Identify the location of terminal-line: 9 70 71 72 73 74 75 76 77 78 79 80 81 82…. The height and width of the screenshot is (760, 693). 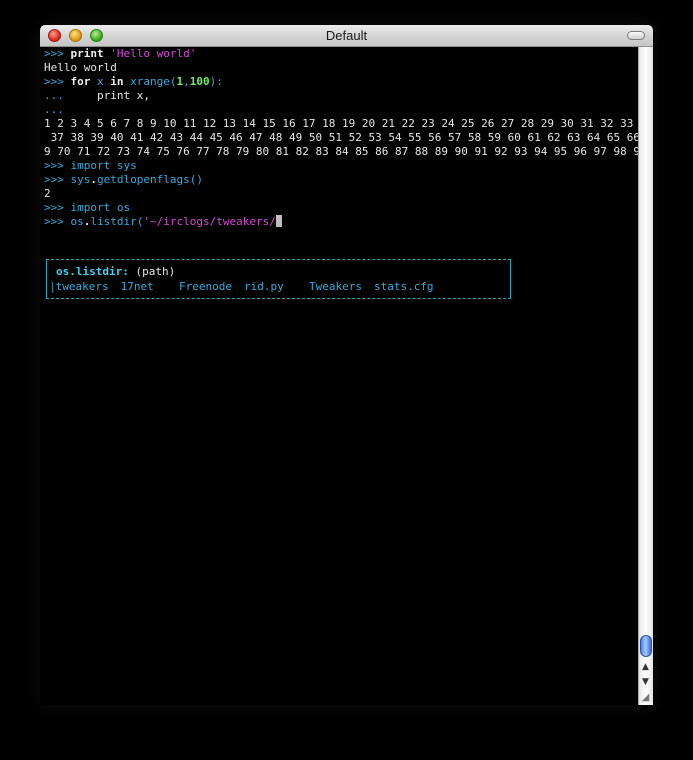
(341, 152).